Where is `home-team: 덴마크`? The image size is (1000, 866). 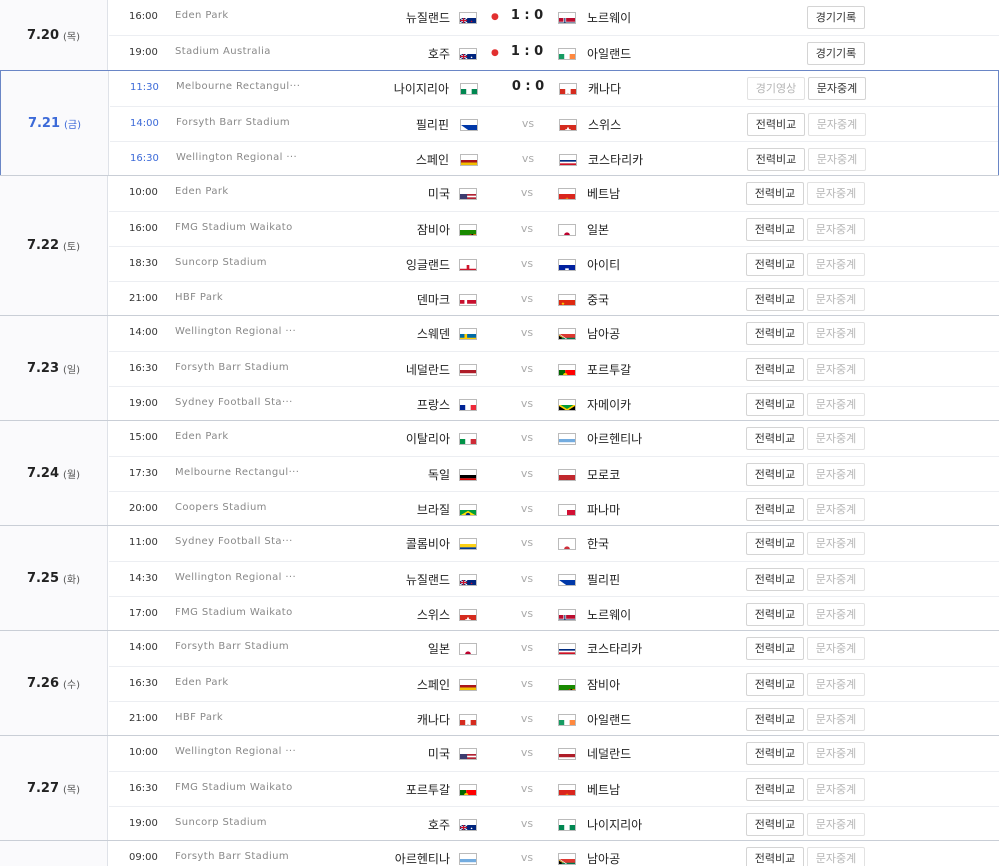
home-team: 덴마크 is located at coordinates (433, 299).